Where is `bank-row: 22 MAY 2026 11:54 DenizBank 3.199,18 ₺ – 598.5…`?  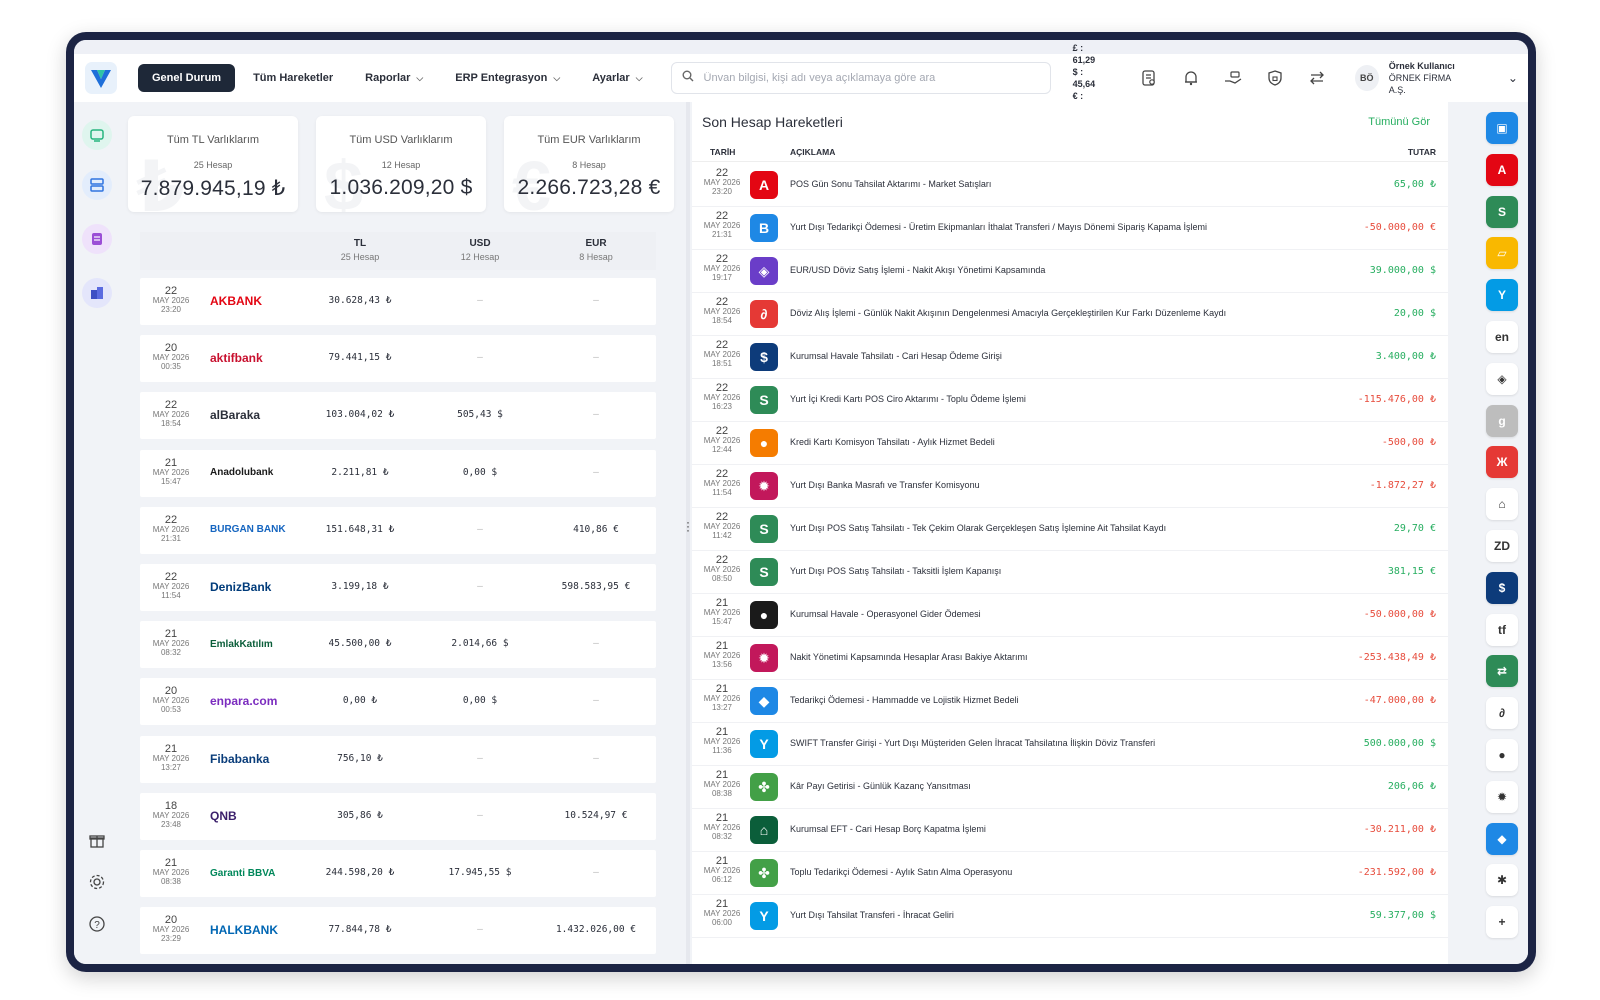
bank-row: 22 MAY 2026 11:54 DenizBank 3.199,18 ₺ – 598.5… is located at coordinates (398, 587).